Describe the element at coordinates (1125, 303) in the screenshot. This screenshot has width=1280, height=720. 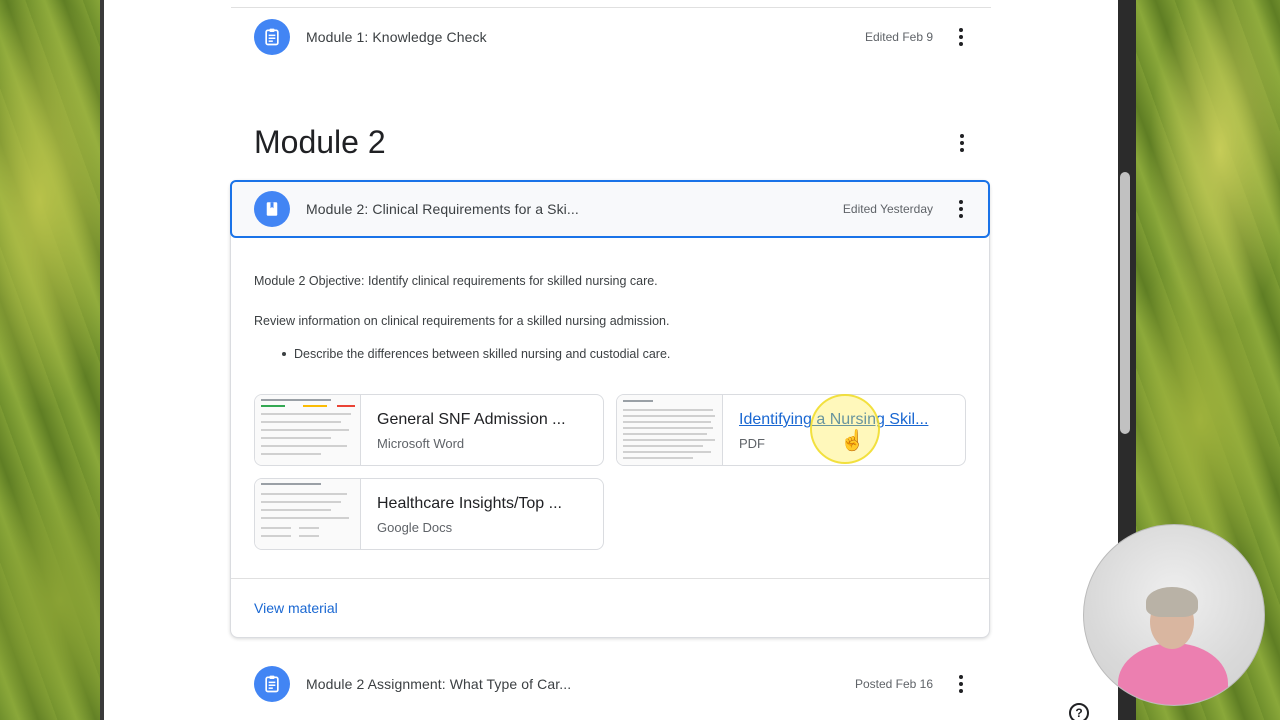
I see `scrollbar-thumb` at that location.